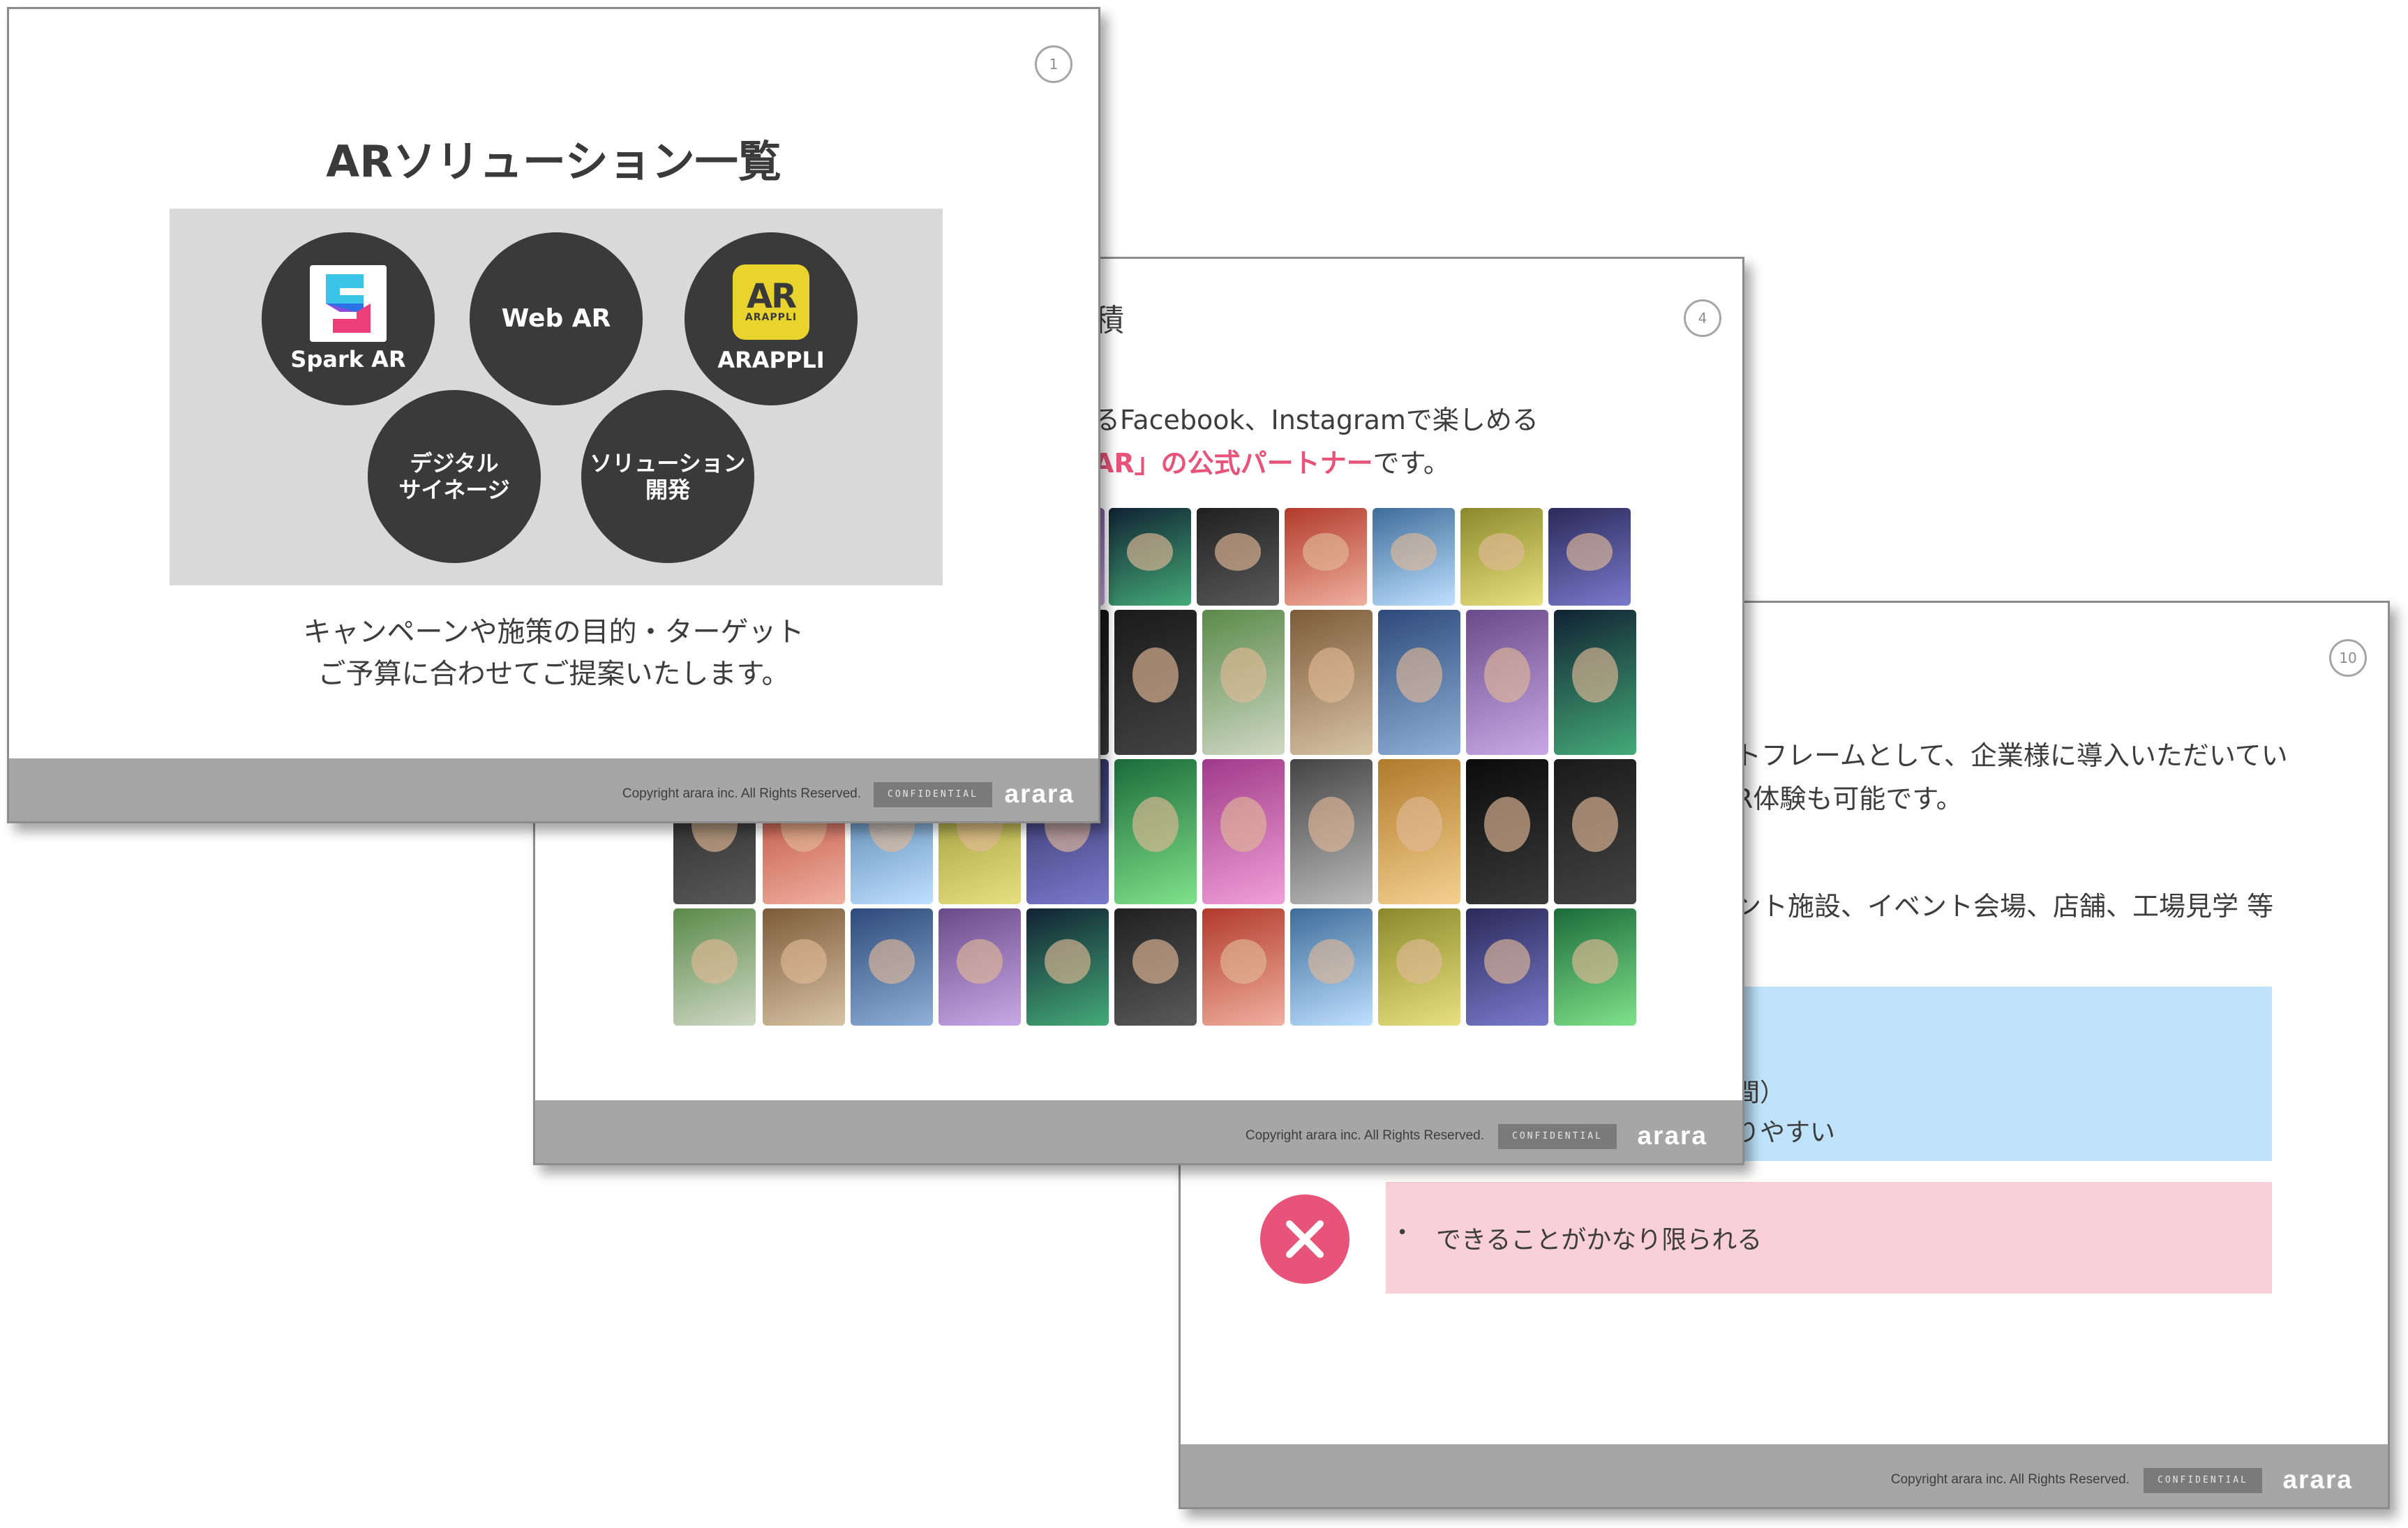 This screenshot has width=2408, height=1528. Describe the element at coordinates (1703, 318) in the screenshot. I see `page-number: 4` at that location.